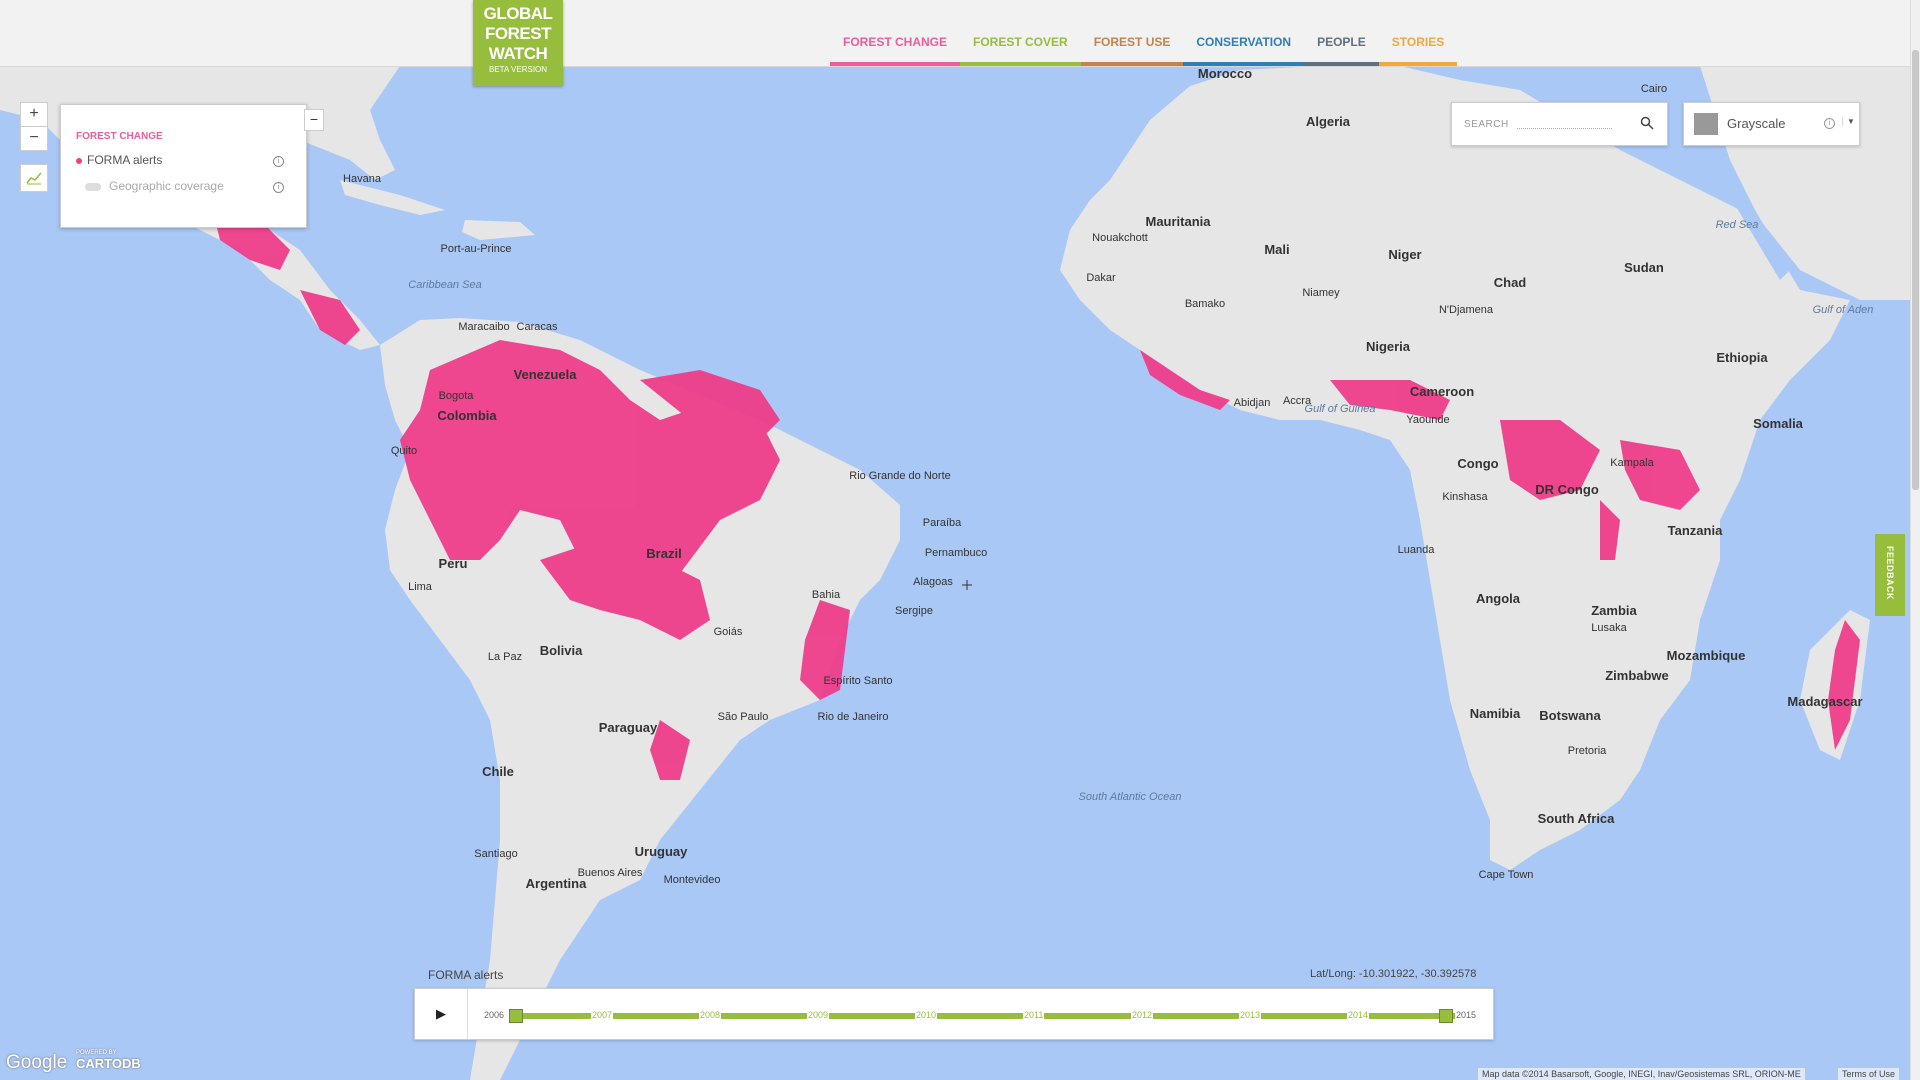 The height and width of the screenshot is (1080, 1920). I want to click on map-label-mali: Mali, so click(1276, 249).